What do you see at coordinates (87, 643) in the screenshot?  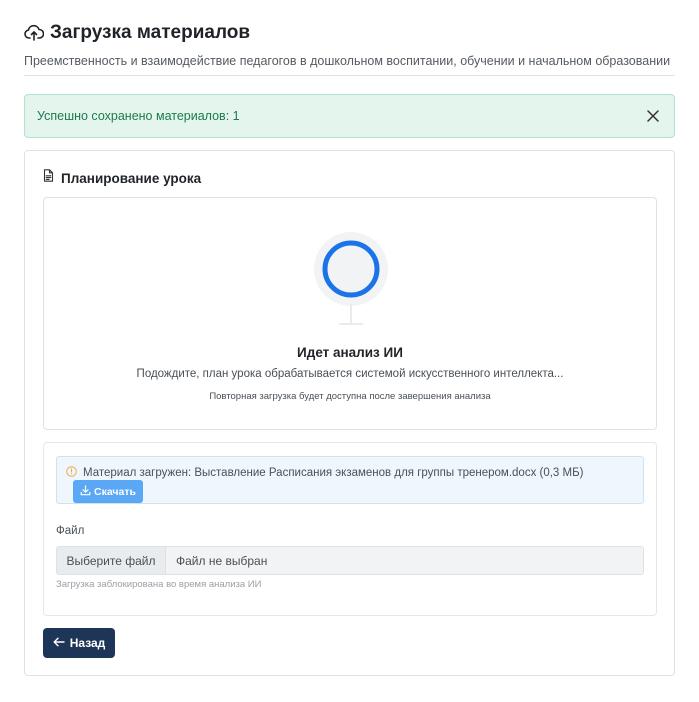 I see `back-label: Назад` at bounding box center [87, 643].